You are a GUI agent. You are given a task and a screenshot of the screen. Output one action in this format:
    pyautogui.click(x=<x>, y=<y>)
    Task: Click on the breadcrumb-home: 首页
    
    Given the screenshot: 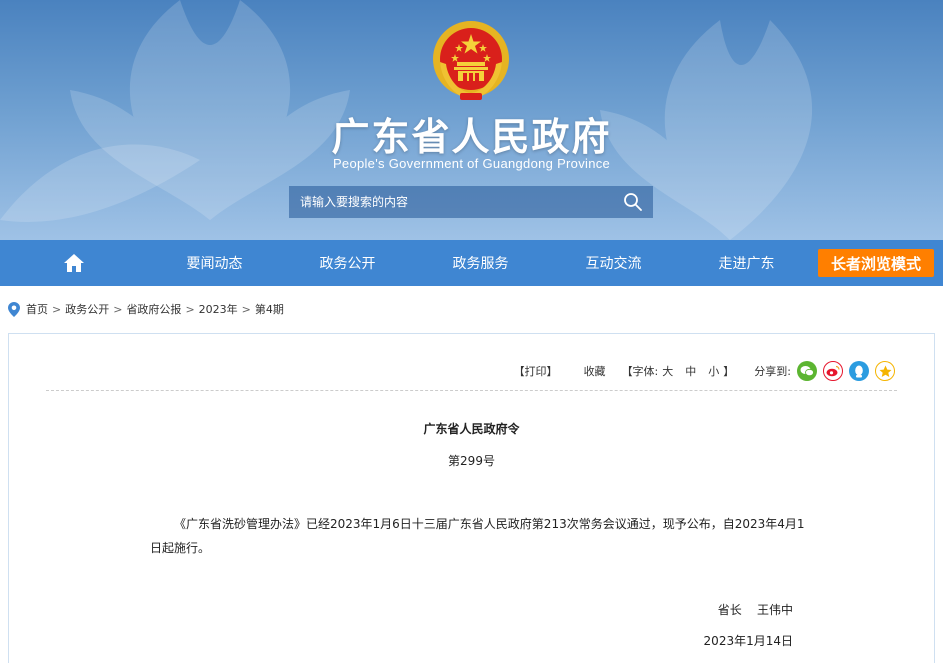 What is the action you would take?
    pyautogui.click(x=37, y=309)
    